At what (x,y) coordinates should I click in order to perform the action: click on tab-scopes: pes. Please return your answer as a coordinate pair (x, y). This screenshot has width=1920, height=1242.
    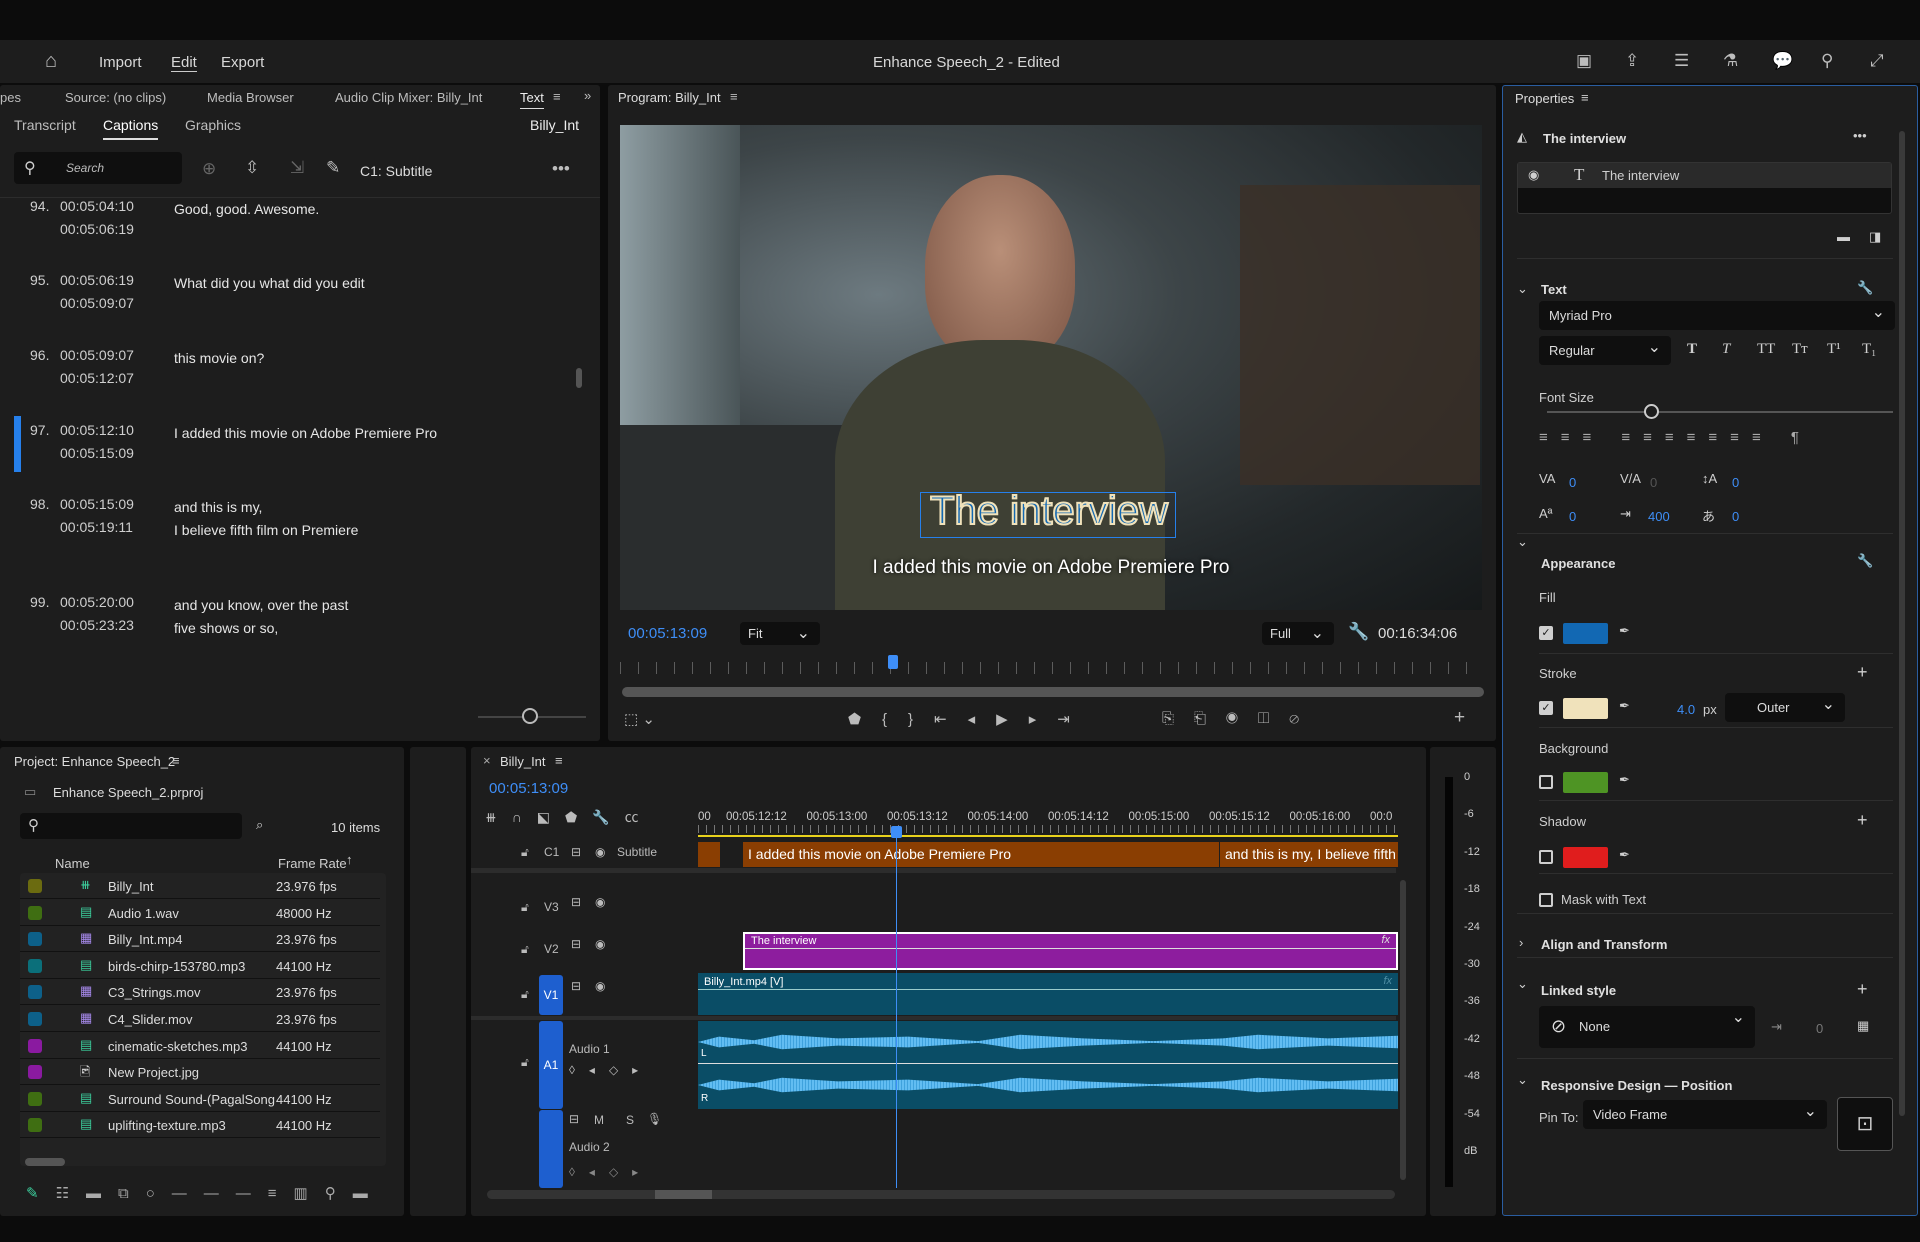
    Looking at the image, I should click on (10, 97).